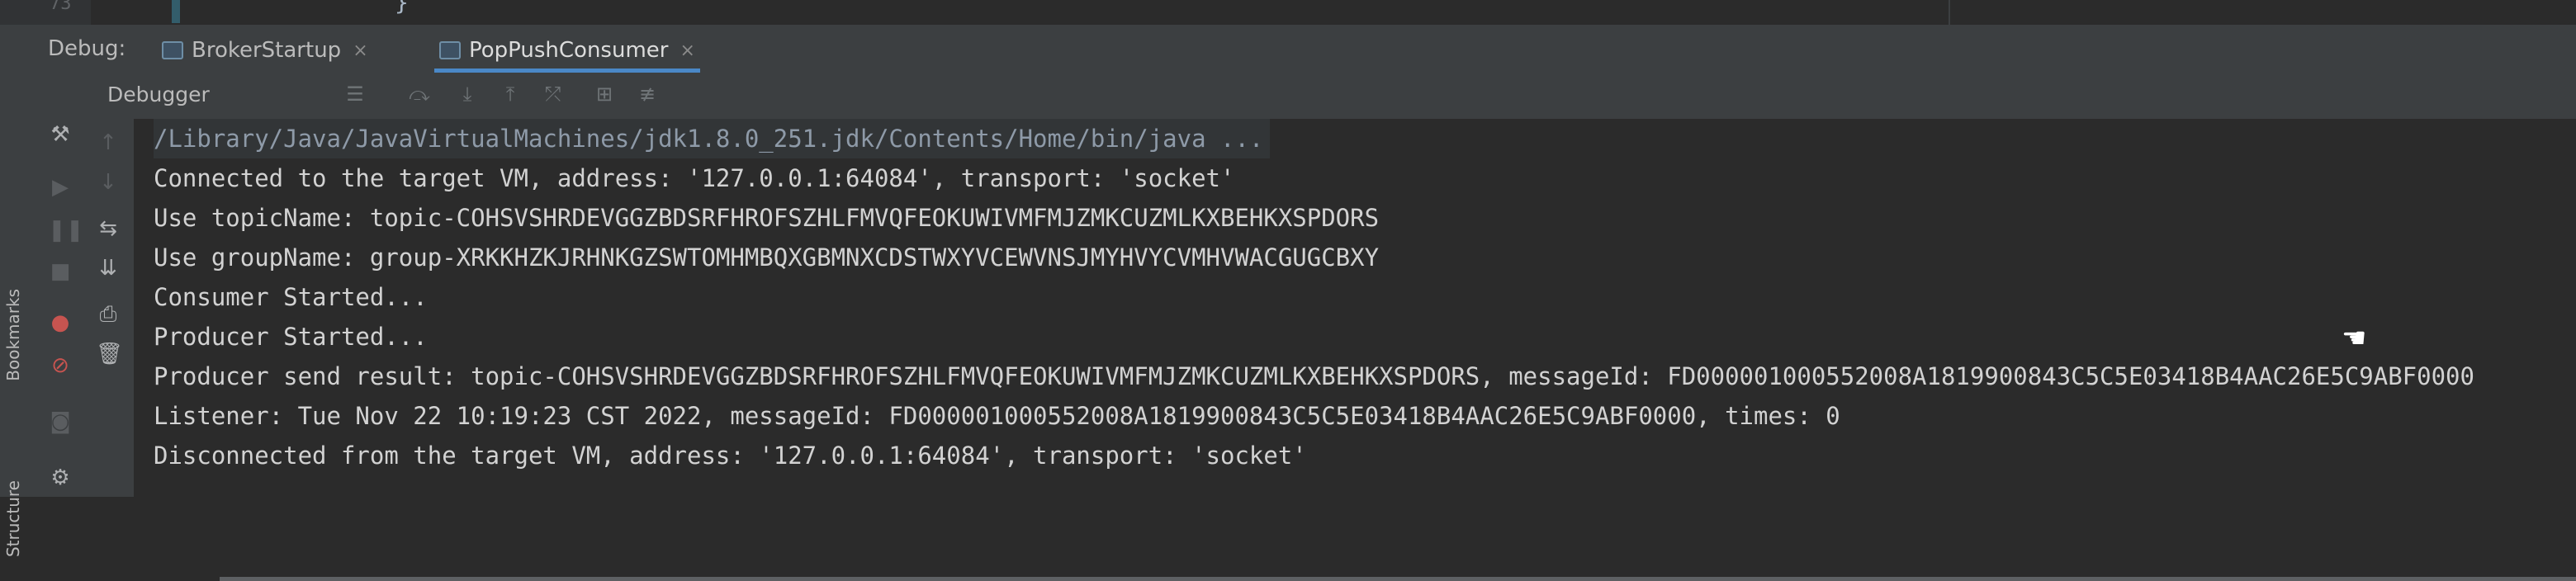 The image size is (2576, 581). What do you see at coordinates (60, 365) in the screenshot?
I see `mute-breakpoints-icon: ⊘` at bounding box center [60, 365].